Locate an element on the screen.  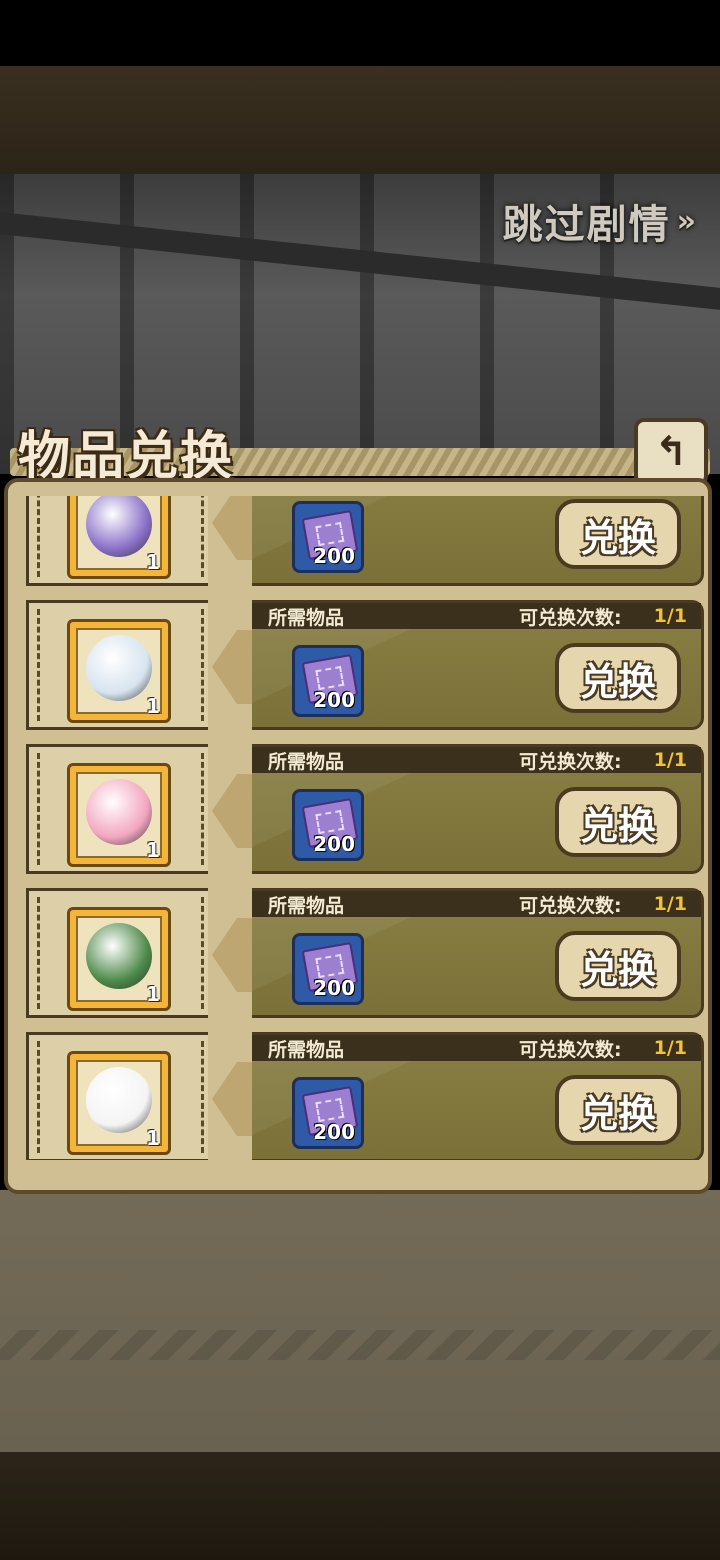
double-chevron-icon: » is located at coordinates (687, 221).